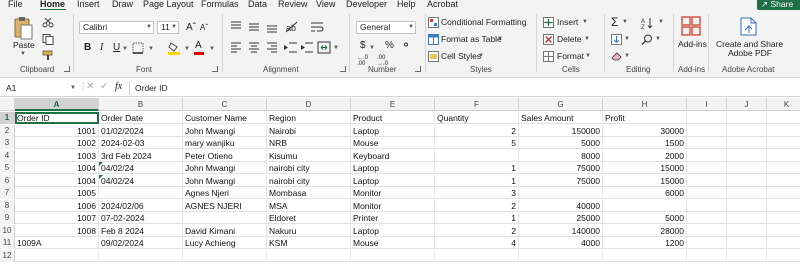 This screenshot has height=263, width=800. What do you see at coordinates (747, 104) in the screenshot?
I see `column-header-j: J` at bounding box center [747, 104].